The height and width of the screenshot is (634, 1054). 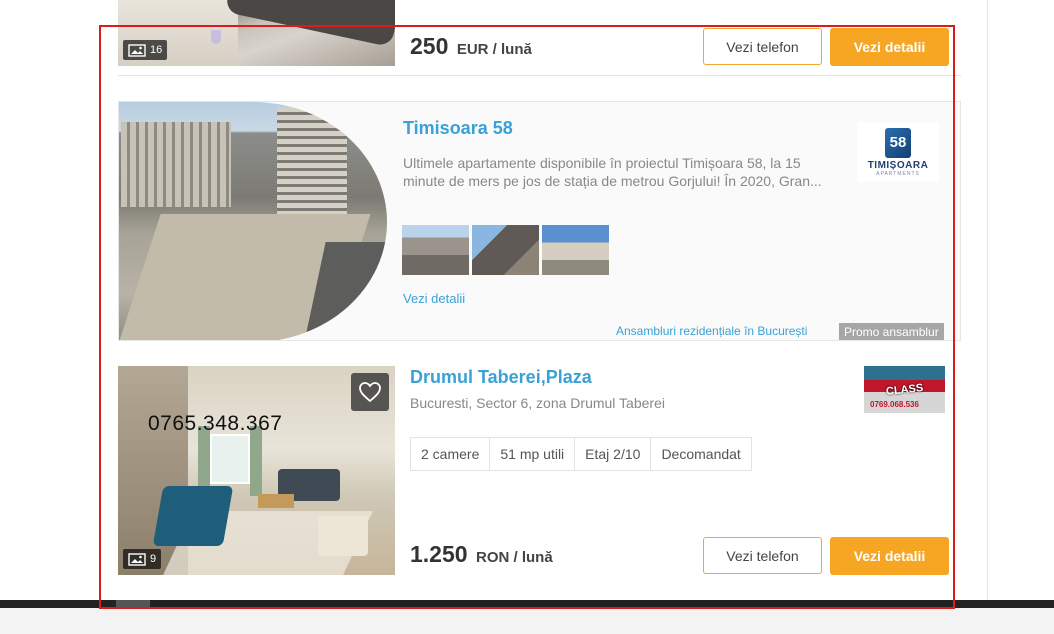 I want to click on favorite-button, so click(x=370, y=392).